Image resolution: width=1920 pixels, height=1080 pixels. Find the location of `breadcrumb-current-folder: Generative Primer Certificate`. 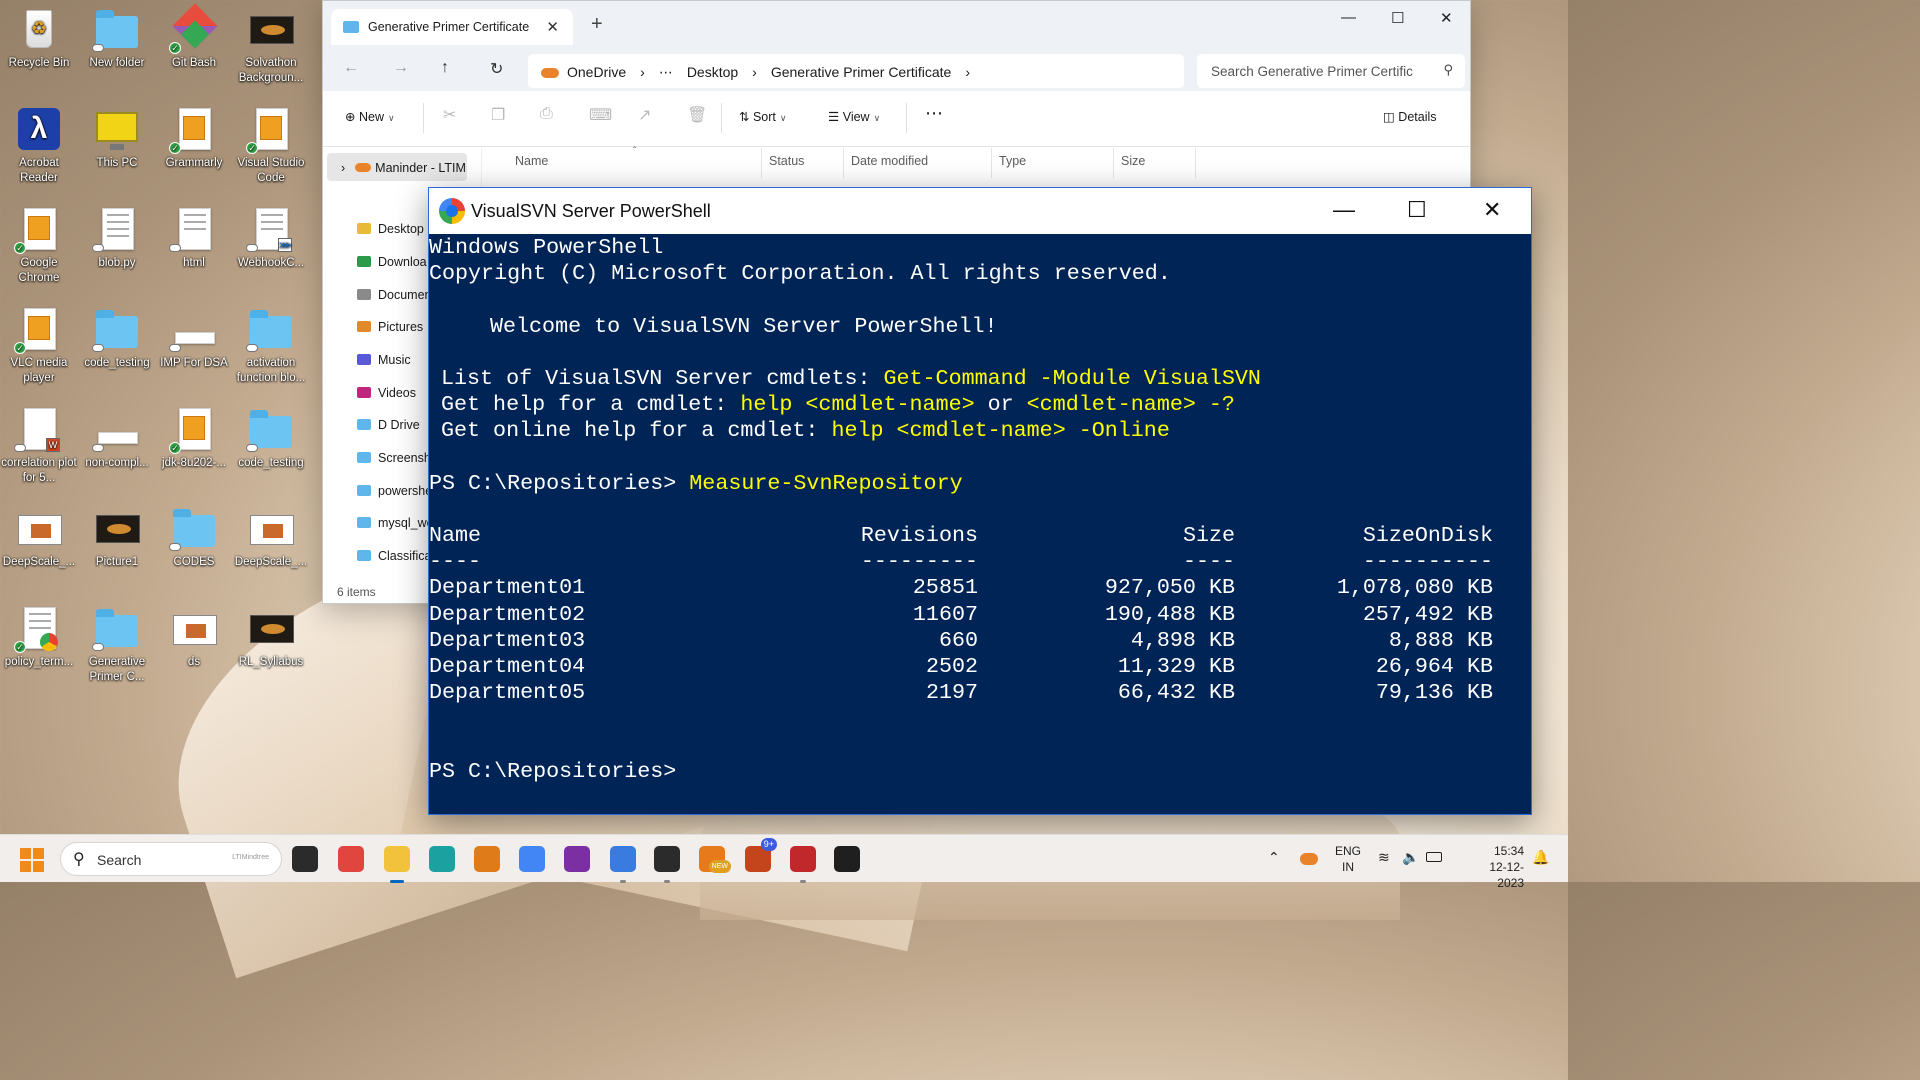

breadcrumb-current-folder: Generative Primer Certificate is located at coordinates (861, 72).